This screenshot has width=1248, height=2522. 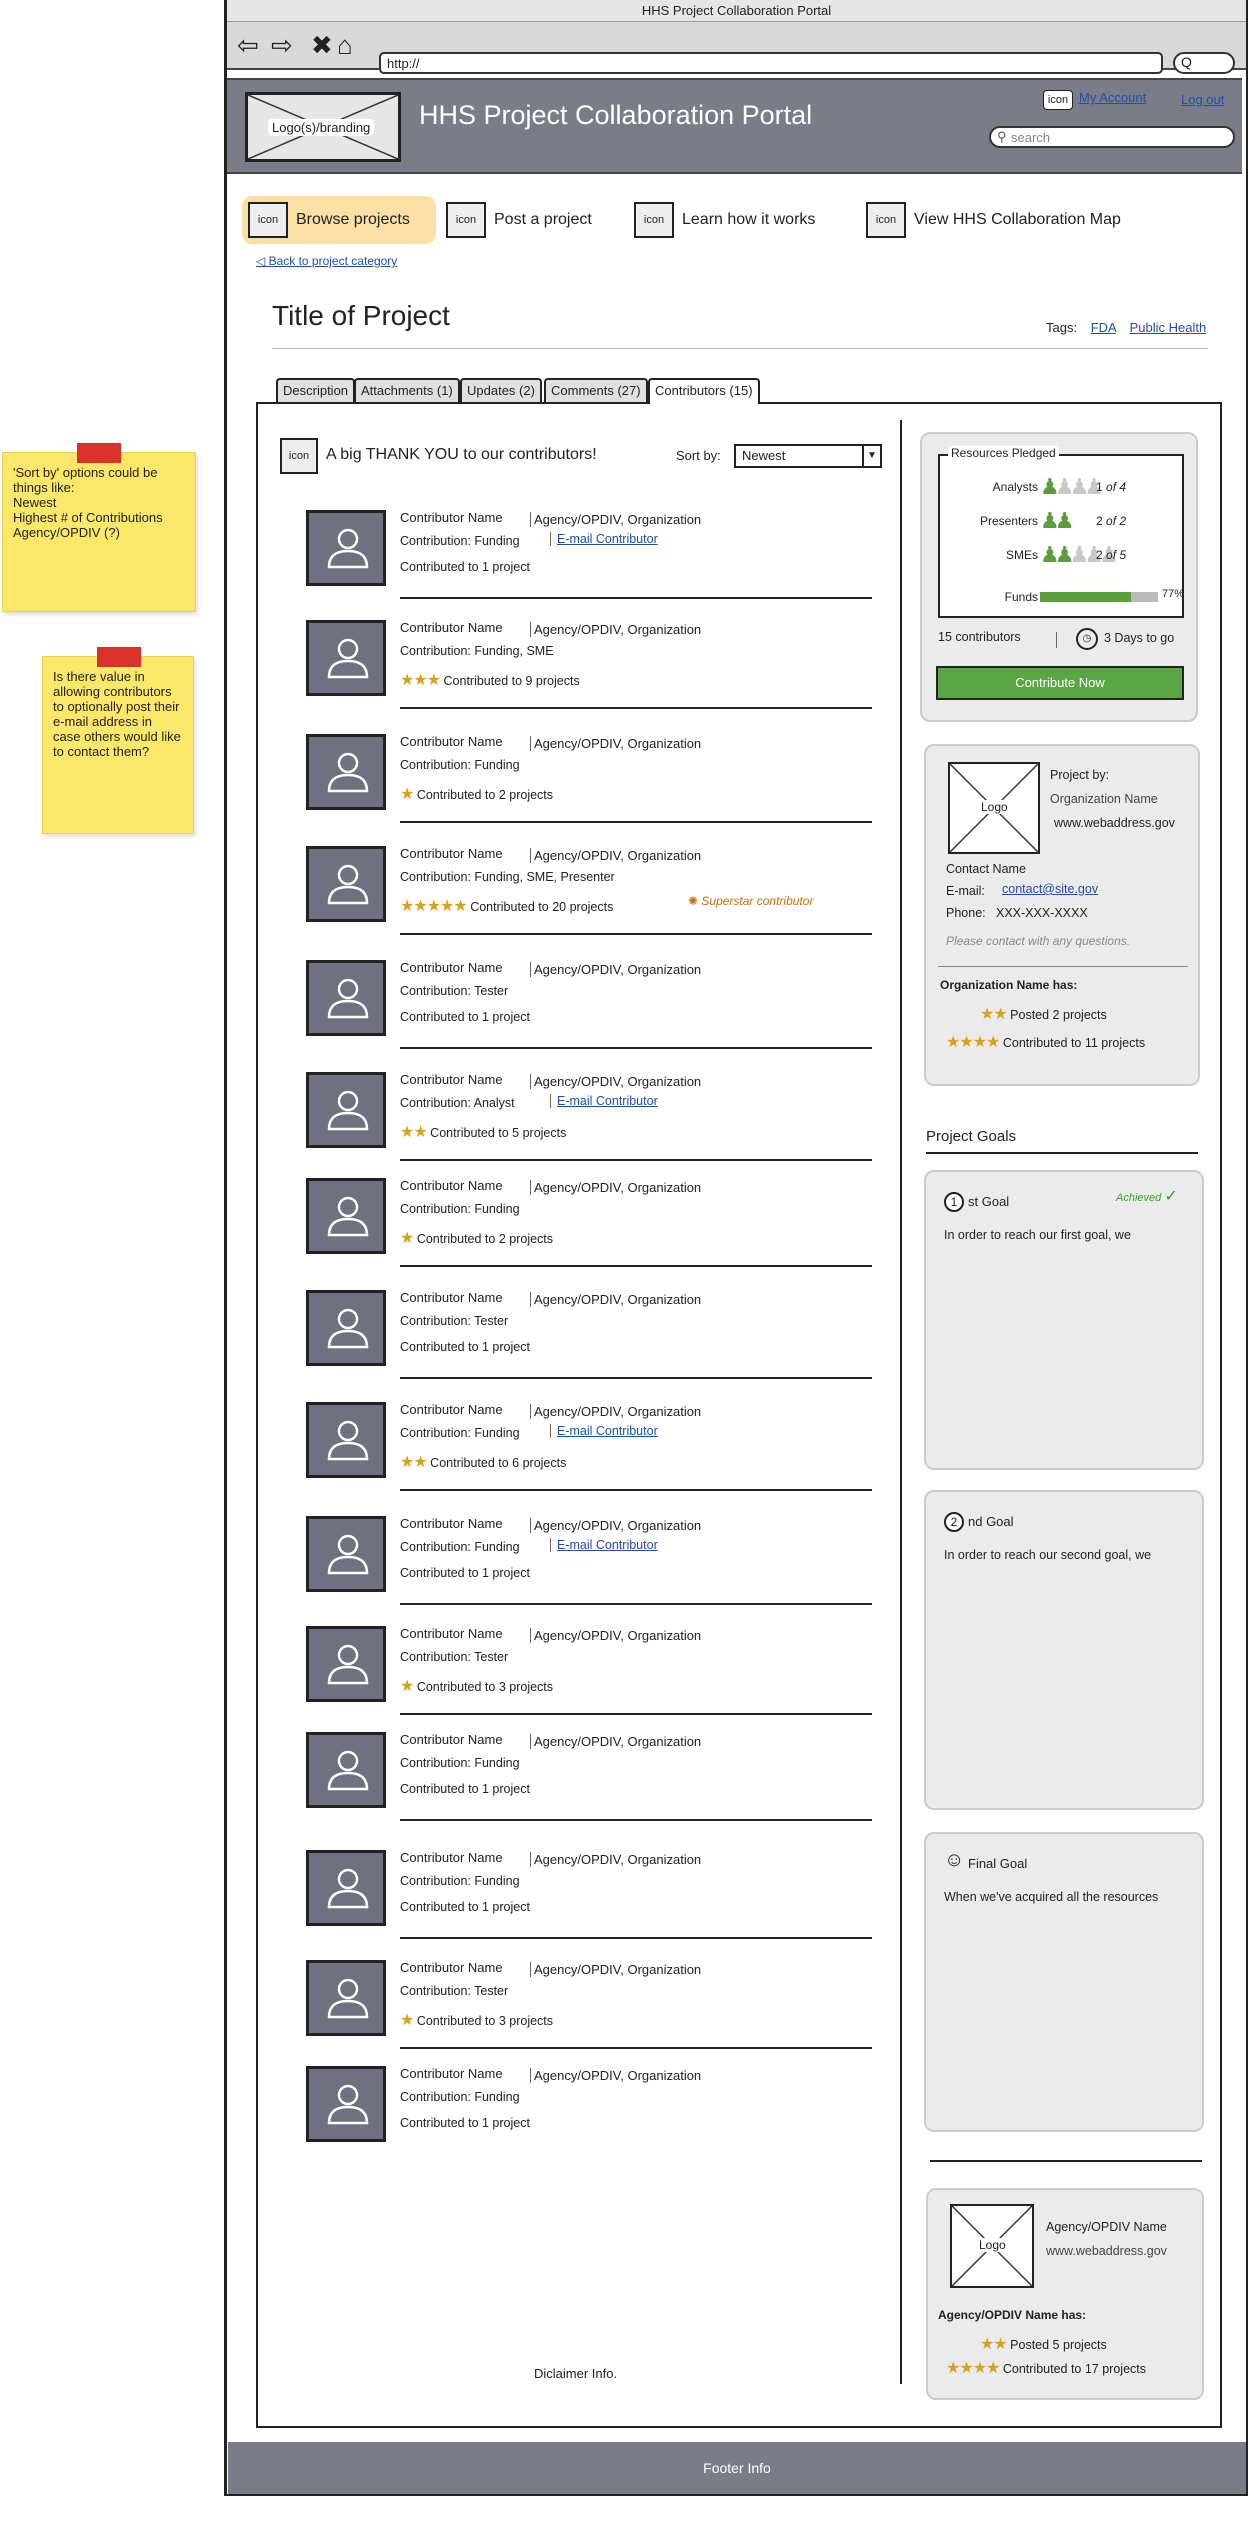 What do you see at coordinates (353, 219) in the screenshot?
I see `nav-label: Browse projects` at bounding box center [353, 219].